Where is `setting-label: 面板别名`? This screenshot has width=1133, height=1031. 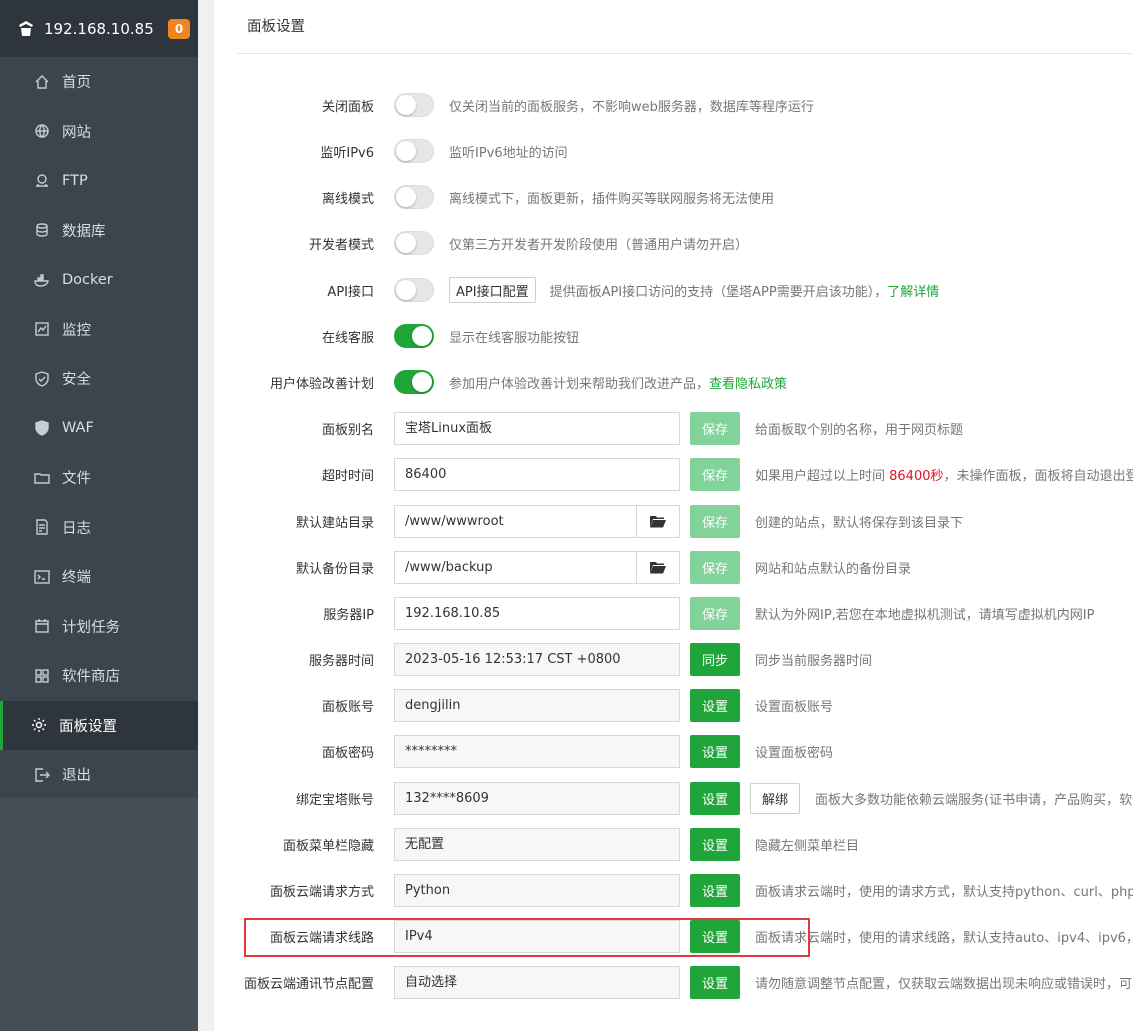
setting-label: 面板别名 is located at coordinates (347, 430).